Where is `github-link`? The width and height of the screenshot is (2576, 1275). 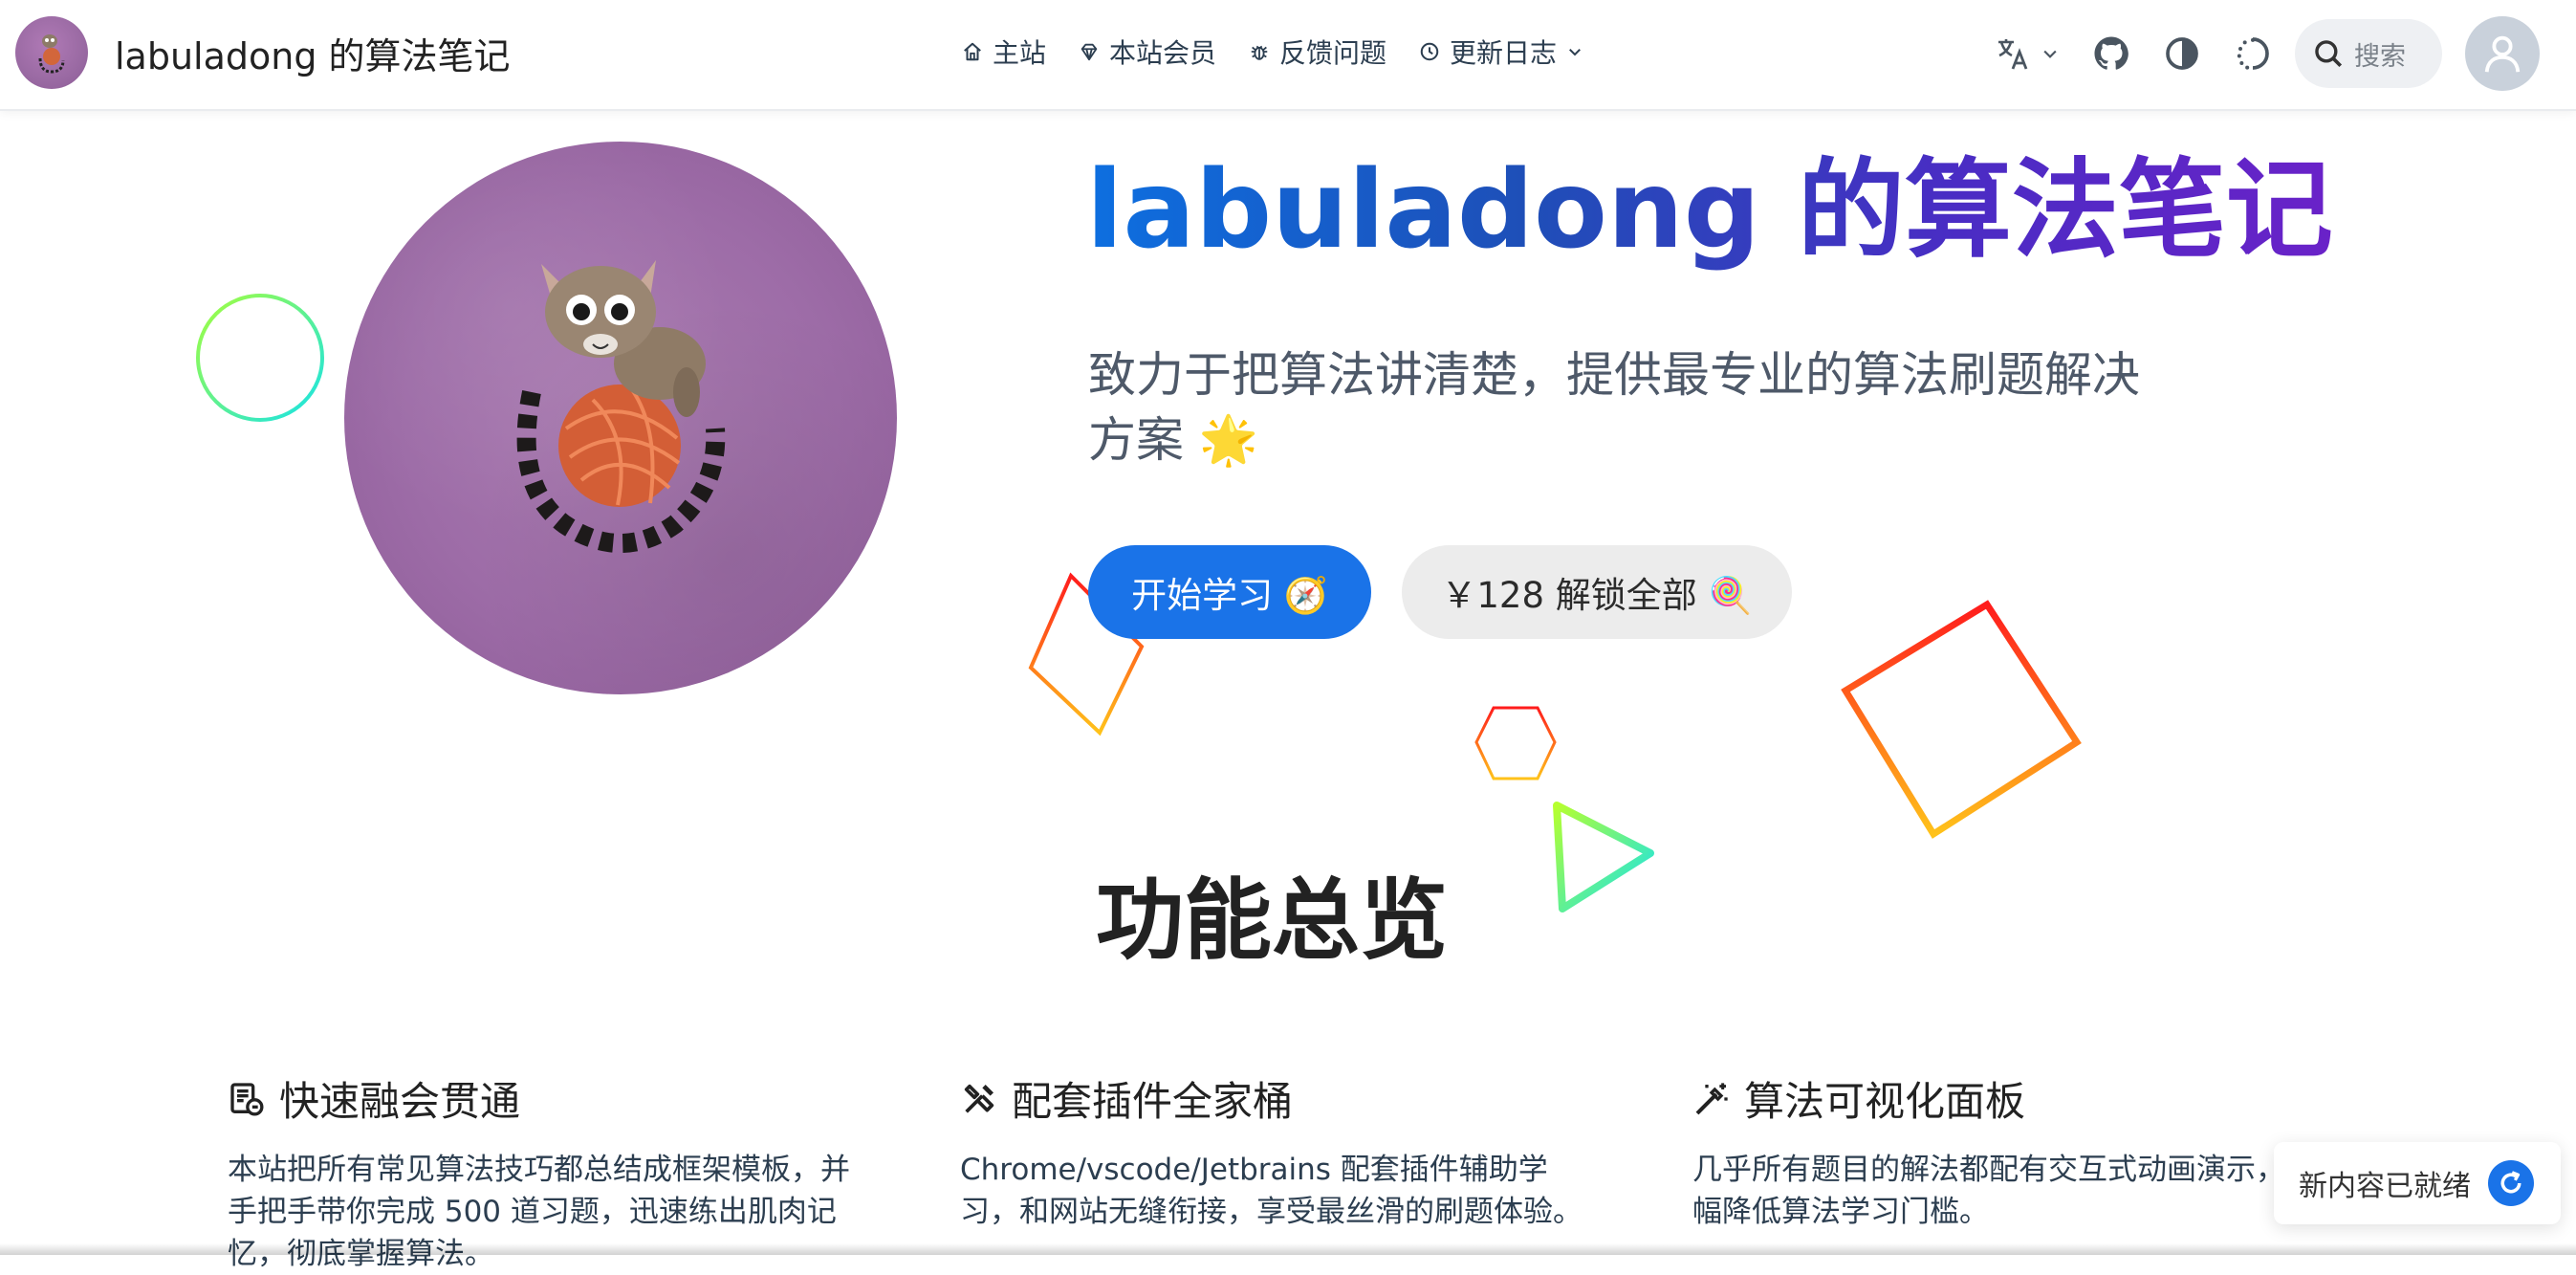
github-link is located at coordinates (2111, 53).